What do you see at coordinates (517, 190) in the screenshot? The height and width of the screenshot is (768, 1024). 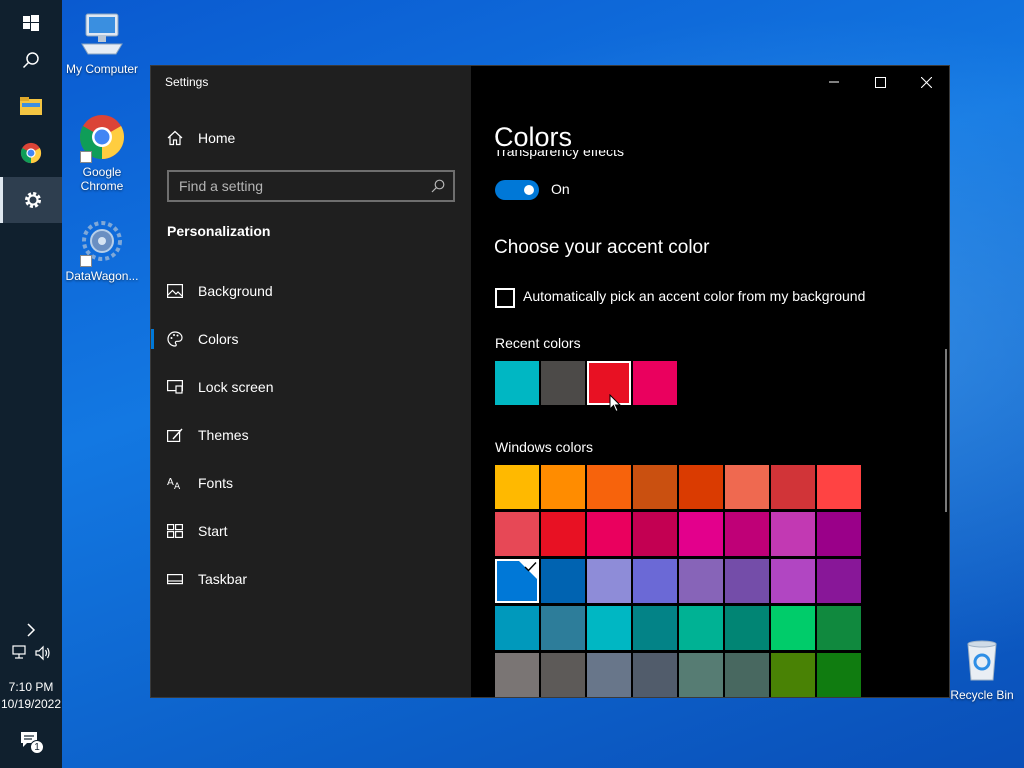 I see `transparency-toggle` at bounding box center [517, 190].